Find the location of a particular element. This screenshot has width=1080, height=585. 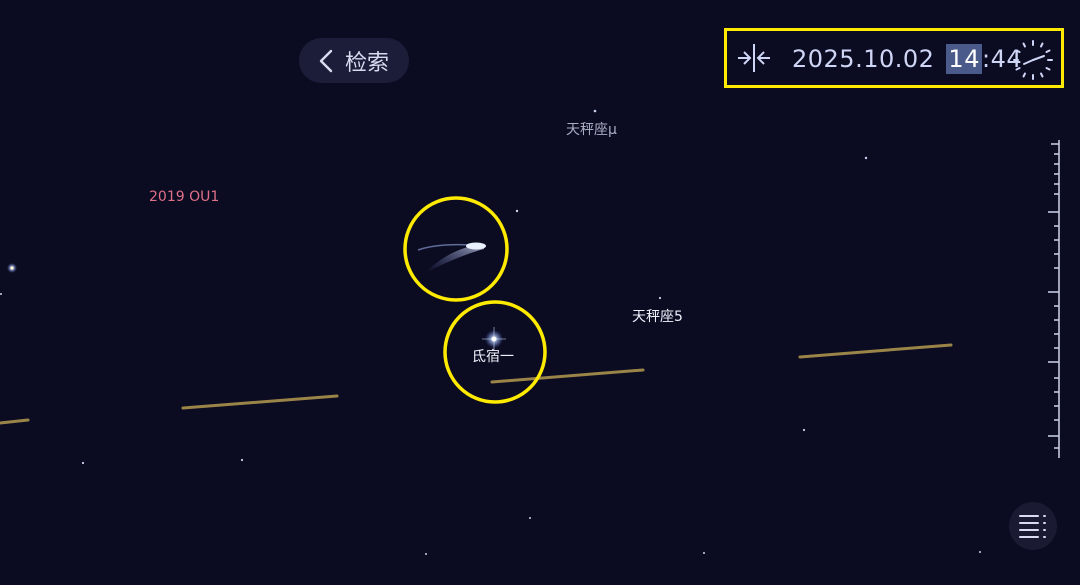

back-search-button: 检索 is located at coordinates (354, 60).